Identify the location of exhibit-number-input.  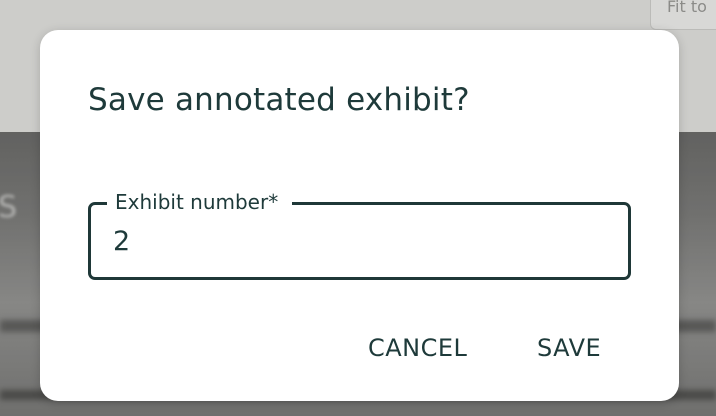
(353, 241).